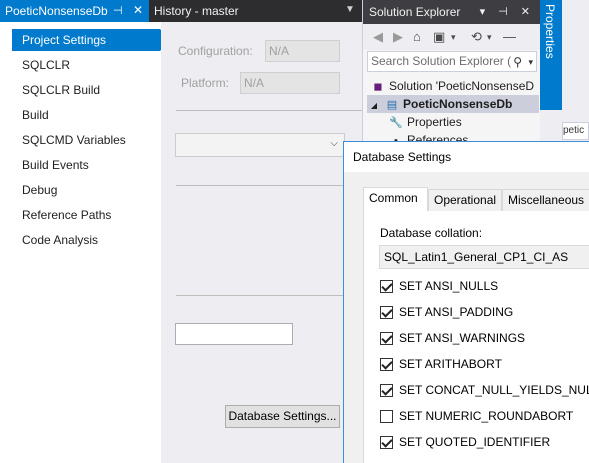 Image resolution: width=589 pixels, height=463 pixels. What do you see at coordinates (249, 11) in the screenshot?
I see `tab-history-master: History - master` at bounding box center [249, 11].